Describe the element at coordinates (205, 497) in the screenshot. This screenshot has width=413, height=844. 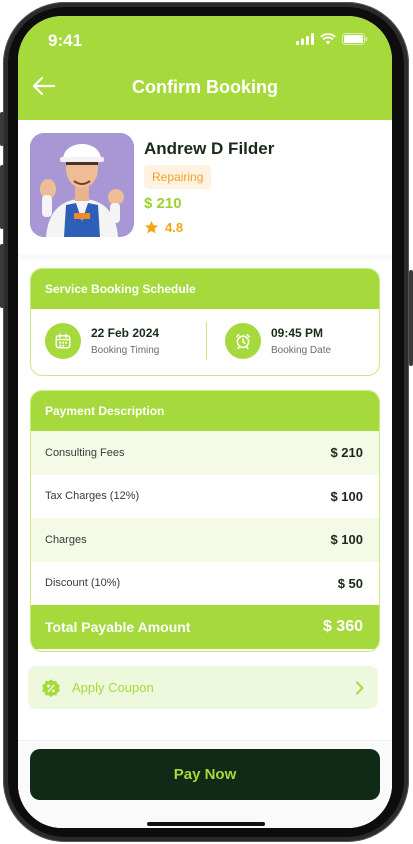
I see `payment-row: Tax Charges (12%) $ 100` at that location.